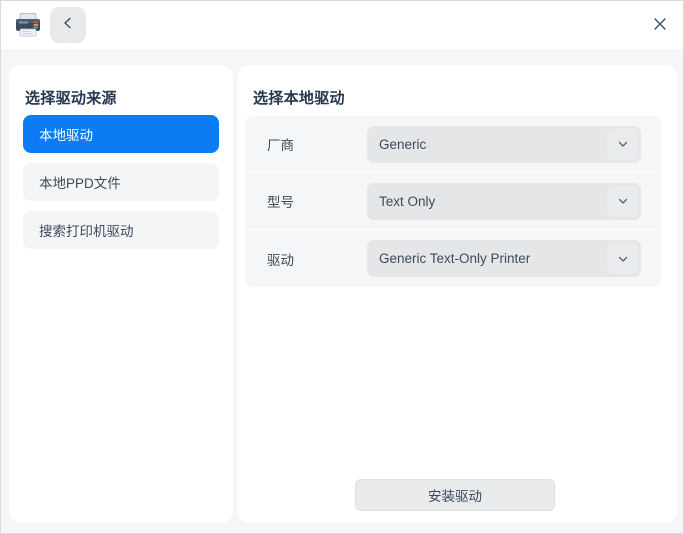 The height and width of the screenshot is (534, 684). I want to click on driver-source-list: 本地驱动 本地PPD文件 搜索打印机驱动, so click(121, 187).